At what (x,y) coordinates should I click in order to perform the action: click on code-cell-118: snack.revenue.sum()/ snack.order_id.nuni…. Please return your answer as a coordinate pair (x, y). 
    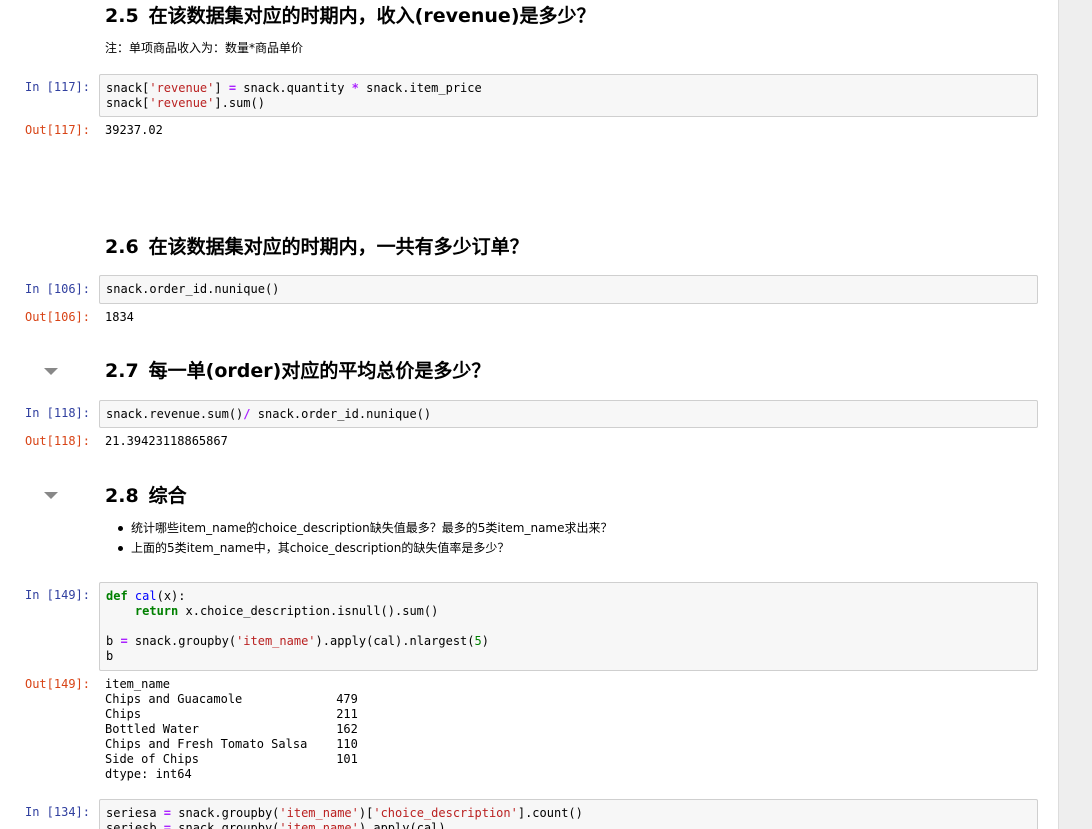
    Looking at the image, I should click on (568, 414).